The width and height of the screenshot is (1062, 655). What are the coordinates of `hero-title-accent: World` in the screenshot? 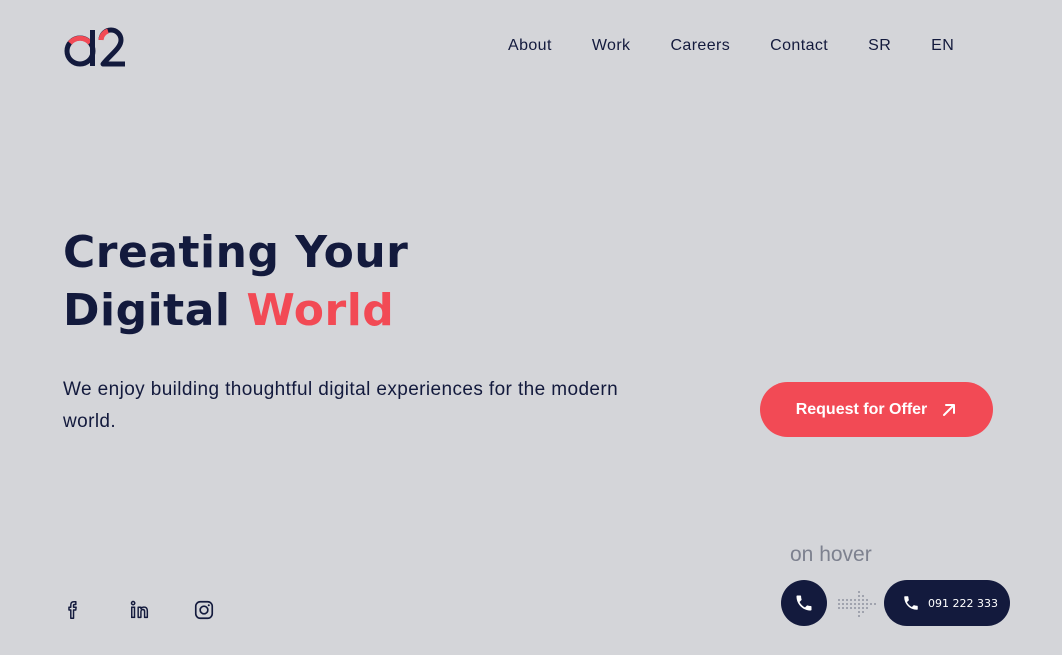 It's located at (320, 310).